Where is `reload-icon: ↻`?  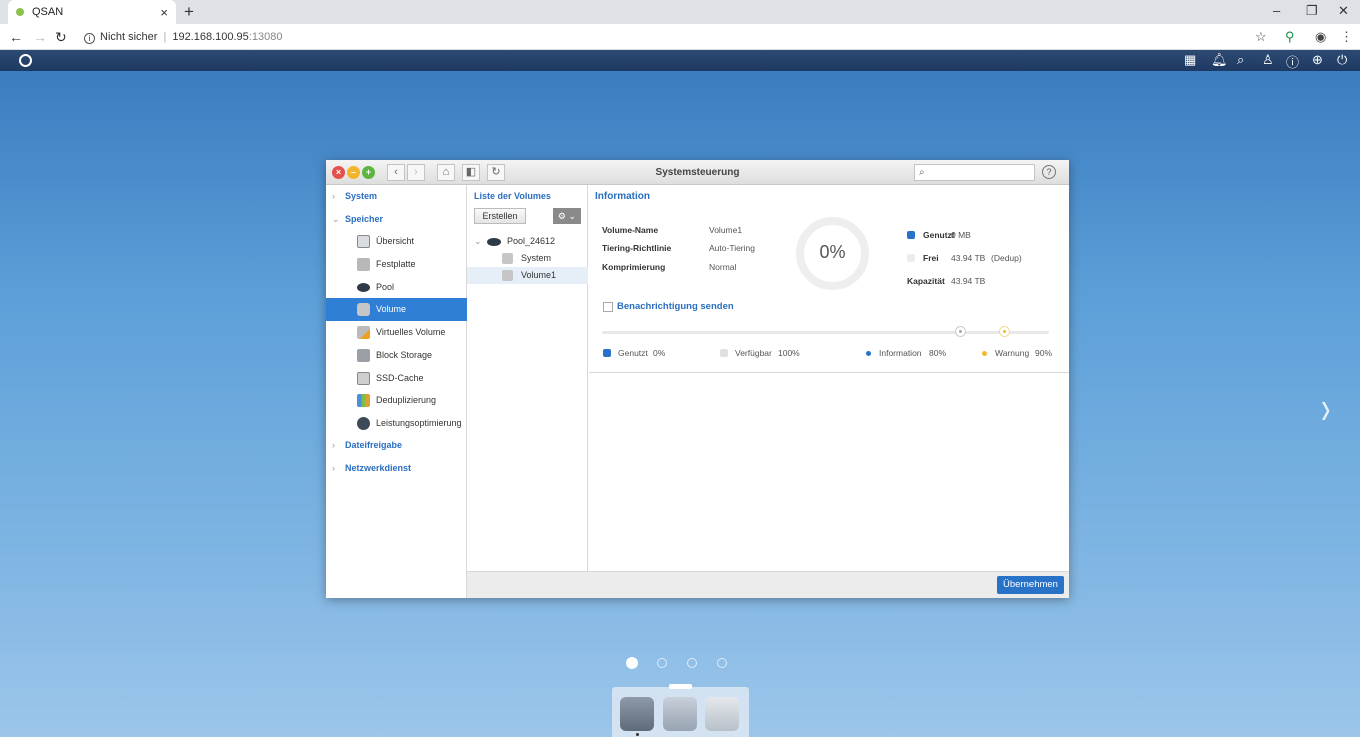 reload-icon: ↻ is located at coordinates (61, 37).